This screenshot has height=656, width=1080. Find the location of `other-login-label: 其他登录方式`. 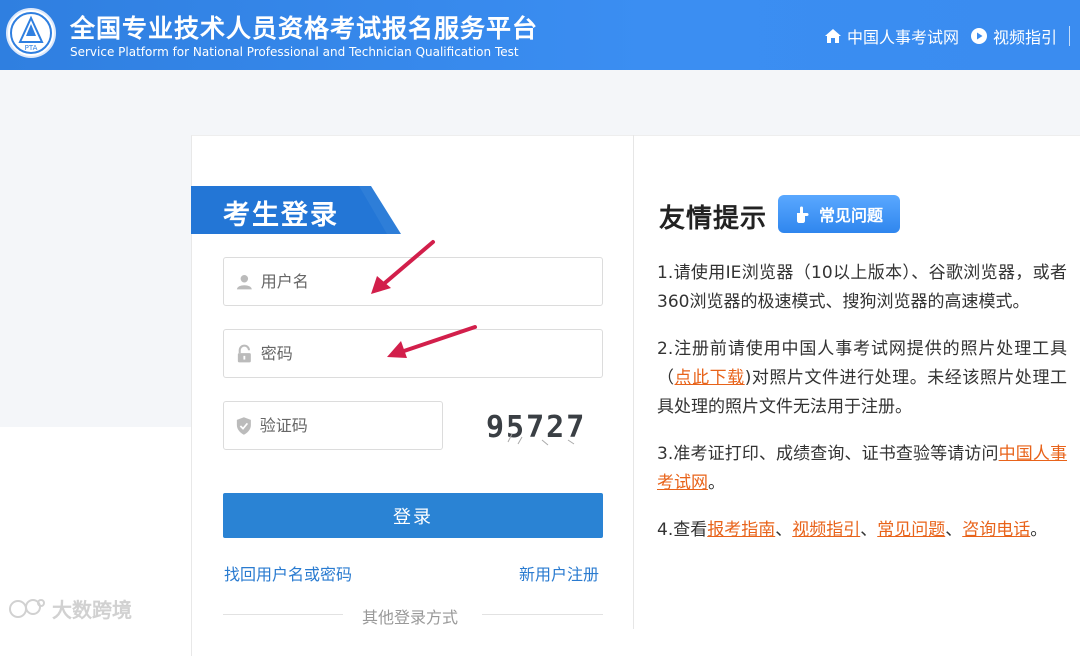

other-login-label: 其他登录方式 is located at coordinates (410, 617).